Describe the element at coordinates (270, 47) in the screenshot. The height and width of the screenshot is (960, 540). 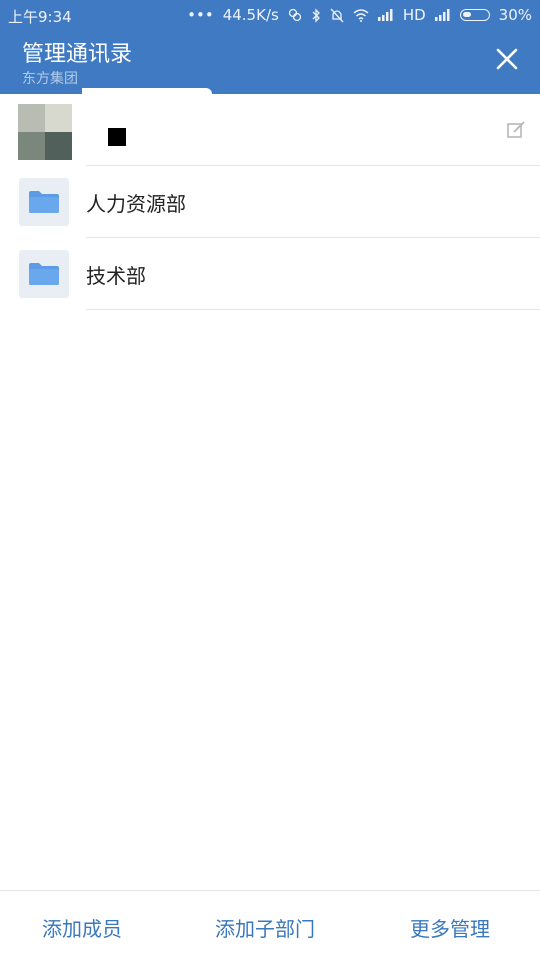
I see `header: 上午9:34 ••• 44.5K/s HD 30% 管理通讯录 东方集团` at that location.